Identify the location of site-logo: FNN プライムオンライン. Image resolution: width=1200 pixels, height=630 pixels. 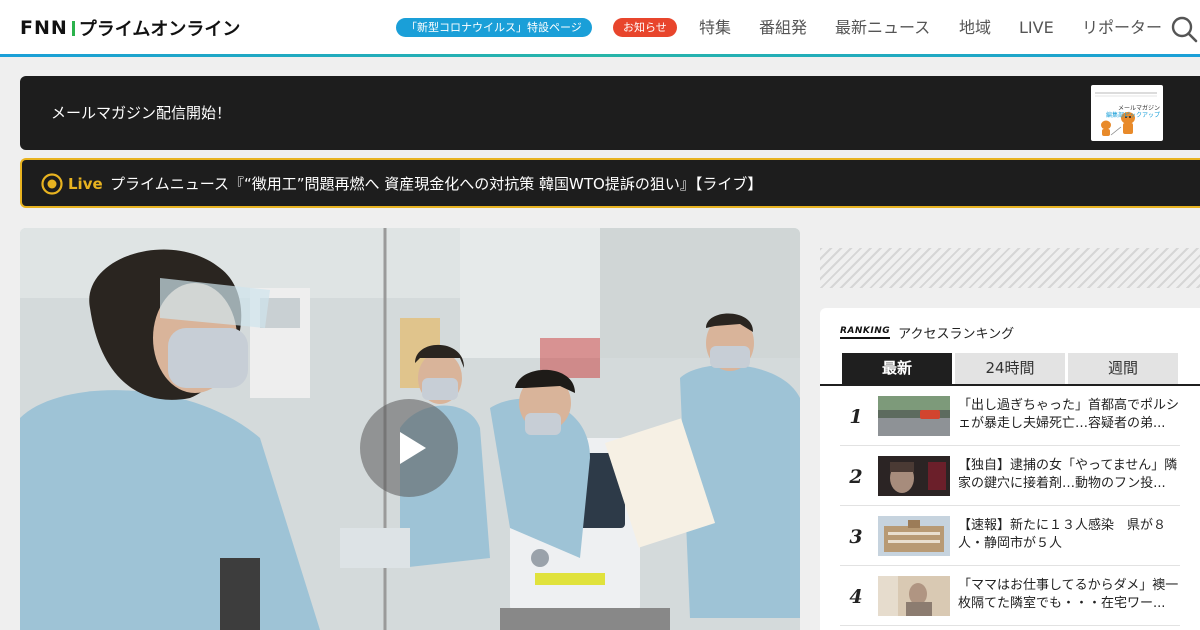
(130, 28).